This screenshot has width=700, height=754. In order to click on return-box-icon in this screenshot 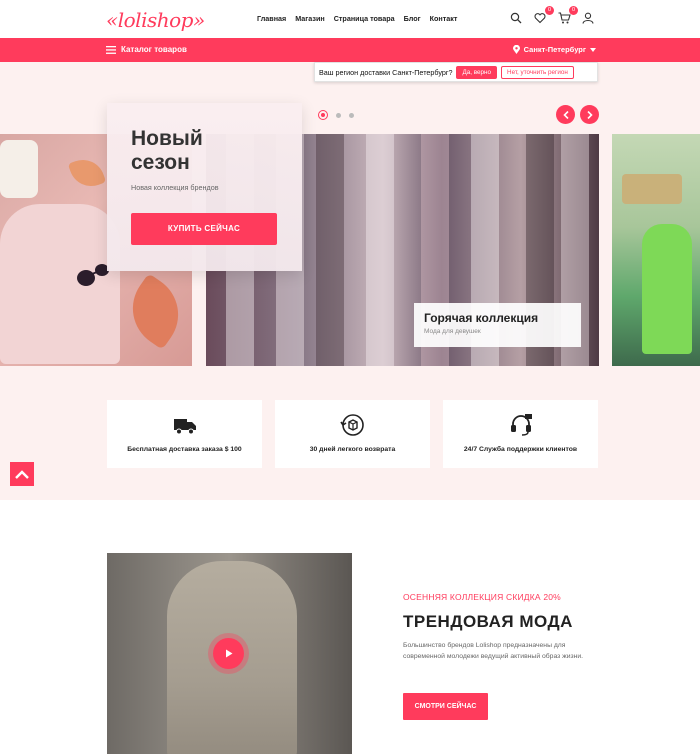, I will do `click(351, 425)`.